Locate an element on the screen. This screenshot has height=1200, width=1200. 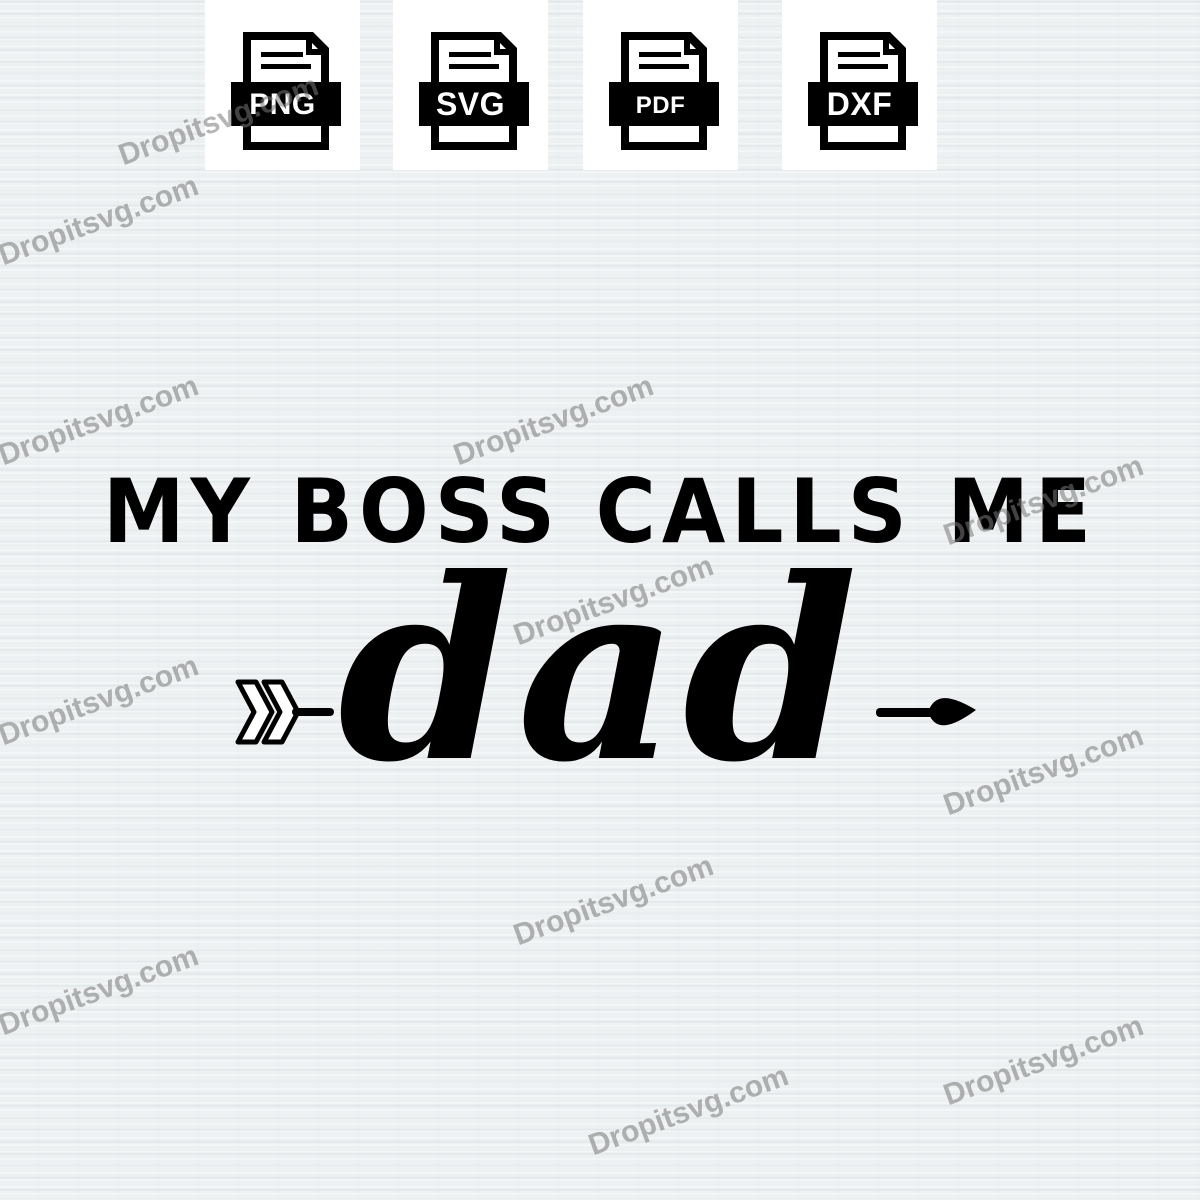
dxf-badge: DXF is located at coordinates (859, 85).